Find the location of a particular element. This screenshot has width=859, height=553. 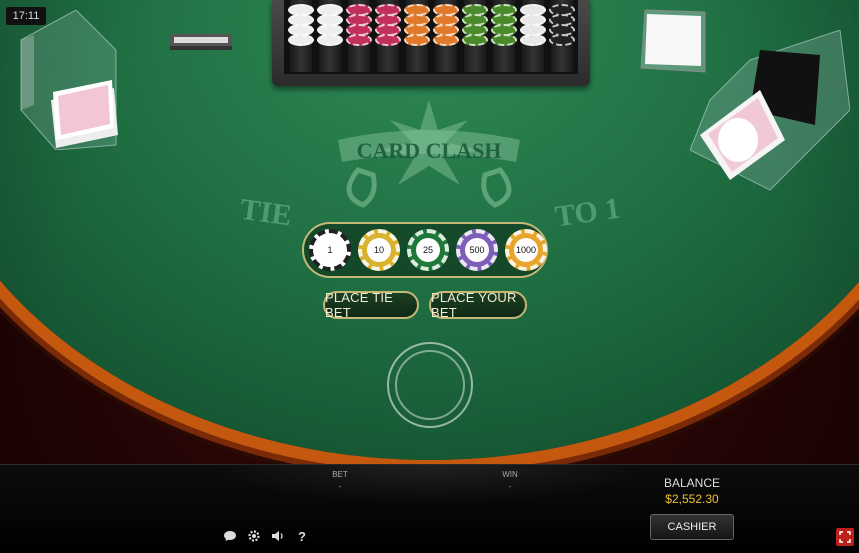

sound-icon is located at coordinates (278, 536).